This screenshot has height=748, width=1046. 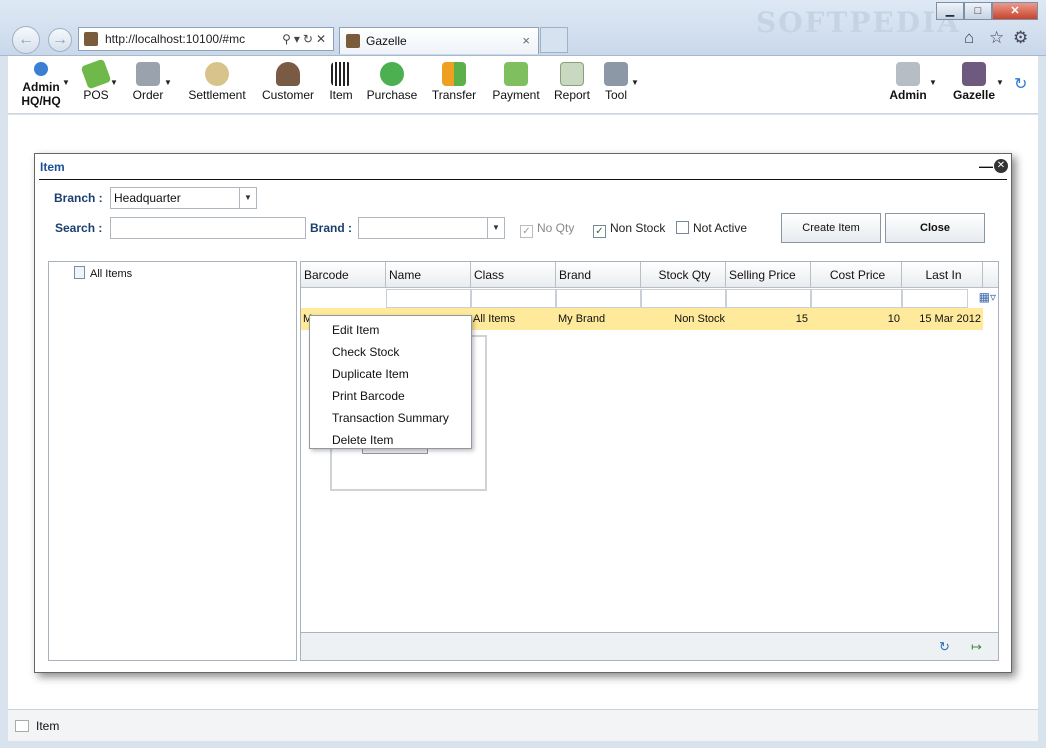 What do you see at coordinates (390, 352) in the screenshot?
I see `menu-item-check-stock: Check Stock` at bounding box center [390, 352].